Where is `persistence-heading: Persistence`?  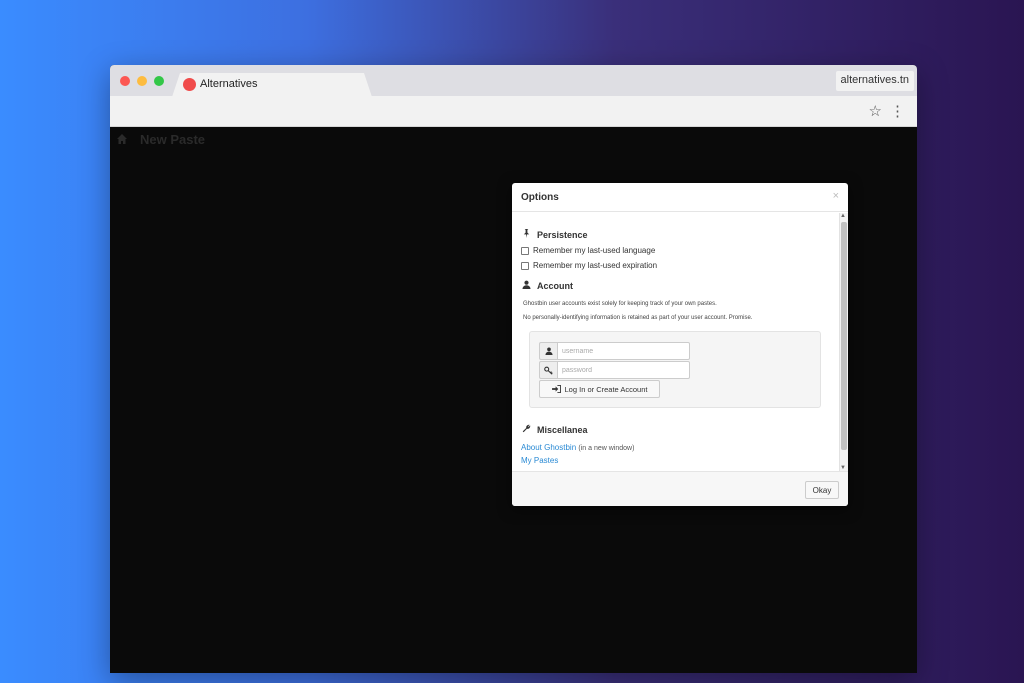
persistence-heading: Persistence is located at coordinates (555, 234).